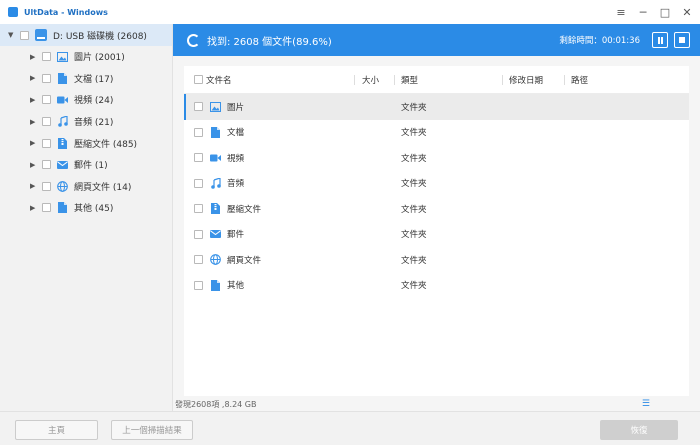 This screenshot has width=700, height=445. I want to click on usb-drive-icon, so click(41, 35).